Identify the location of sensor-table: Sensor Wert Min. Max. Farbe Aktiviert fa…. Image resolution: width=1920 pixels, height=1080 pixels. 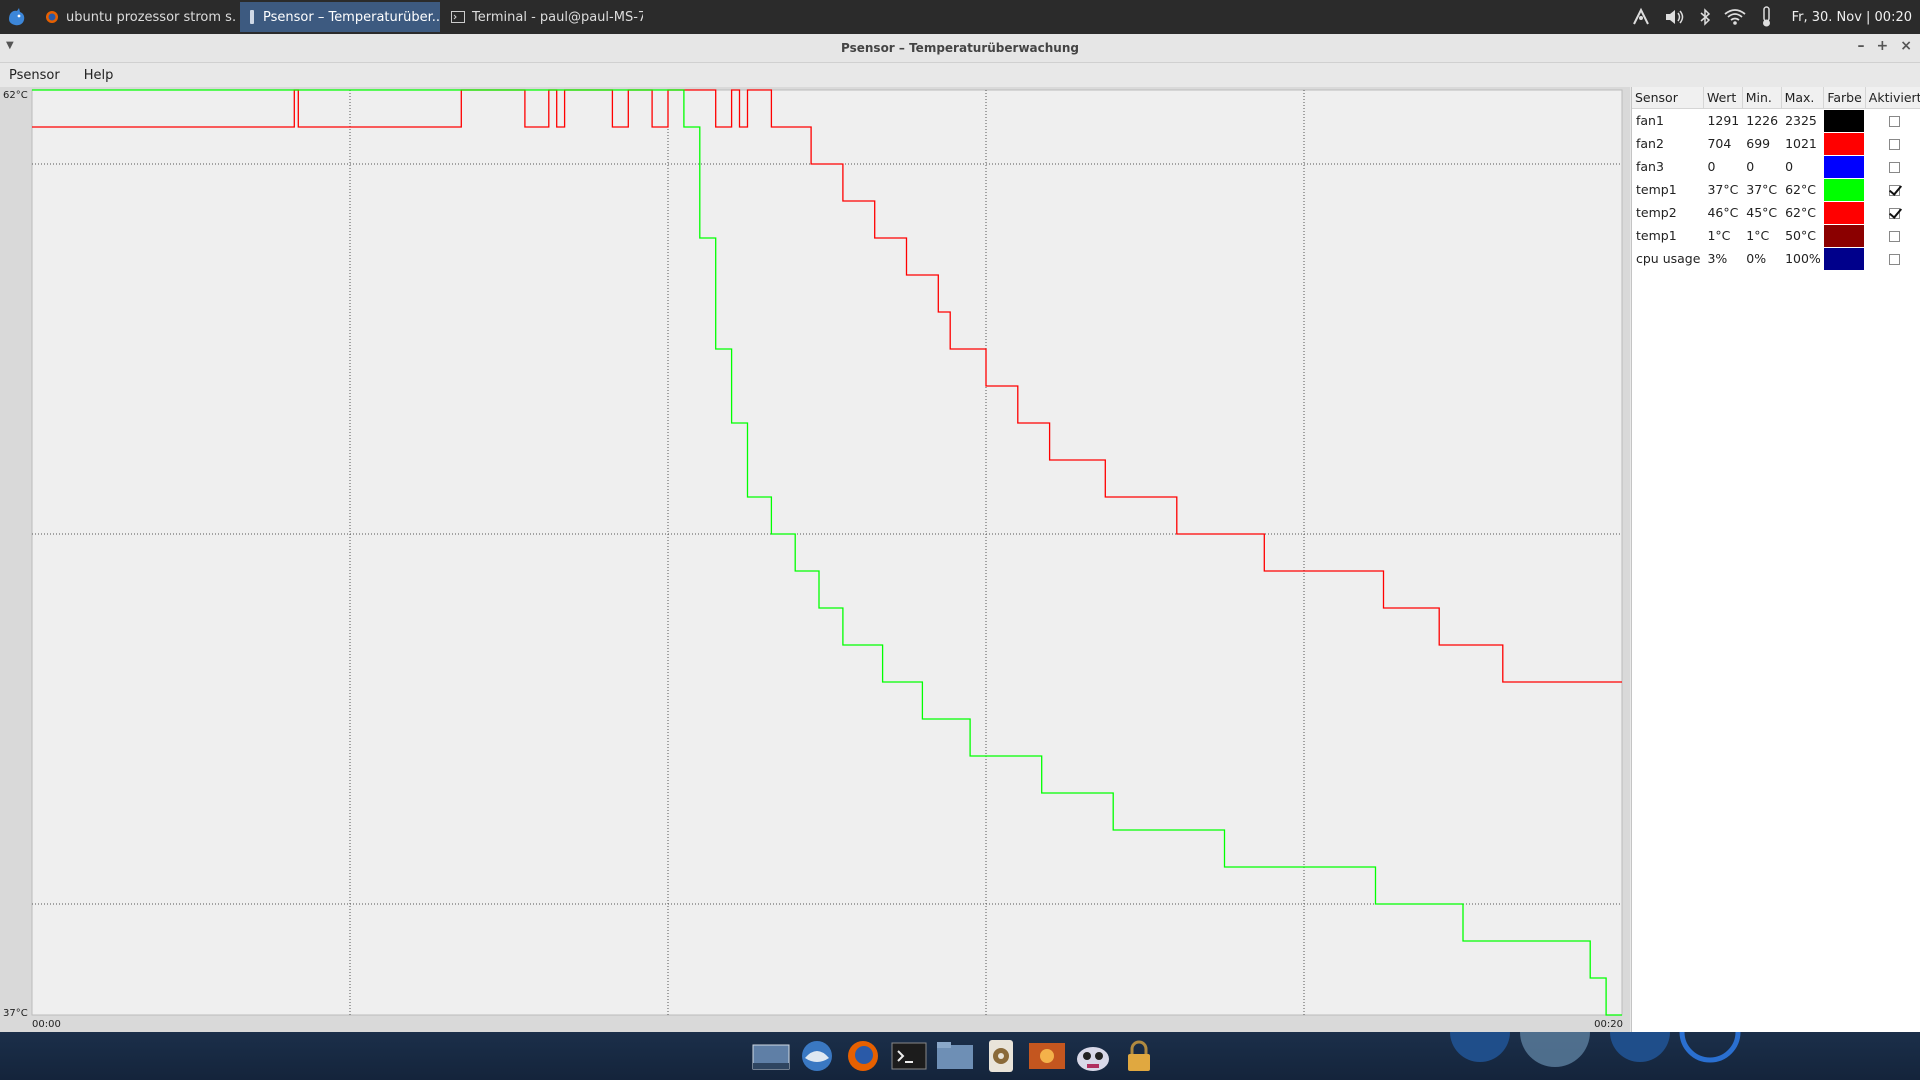
(1776, 178).